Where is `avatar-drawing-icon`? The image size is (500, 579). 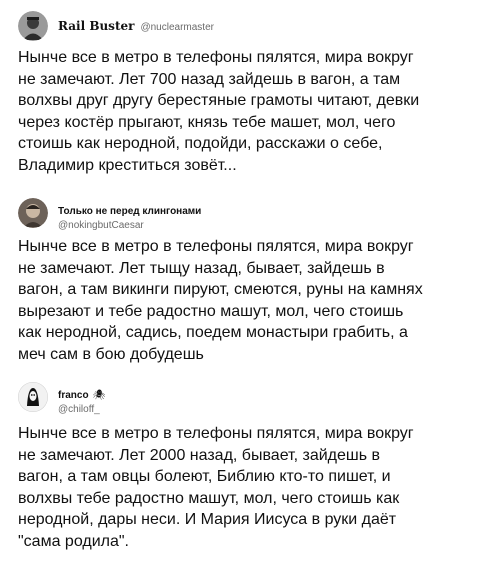 avatar-drawing-icon is located at coordinates (33, 397).